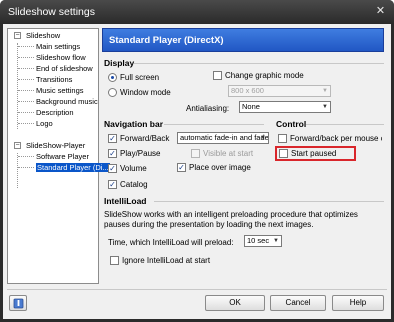 This screenshot has height=322, width=394. Describe the element at coordinates (291, 124) in the screenshot. I see `control-section-title: Control` at that location.